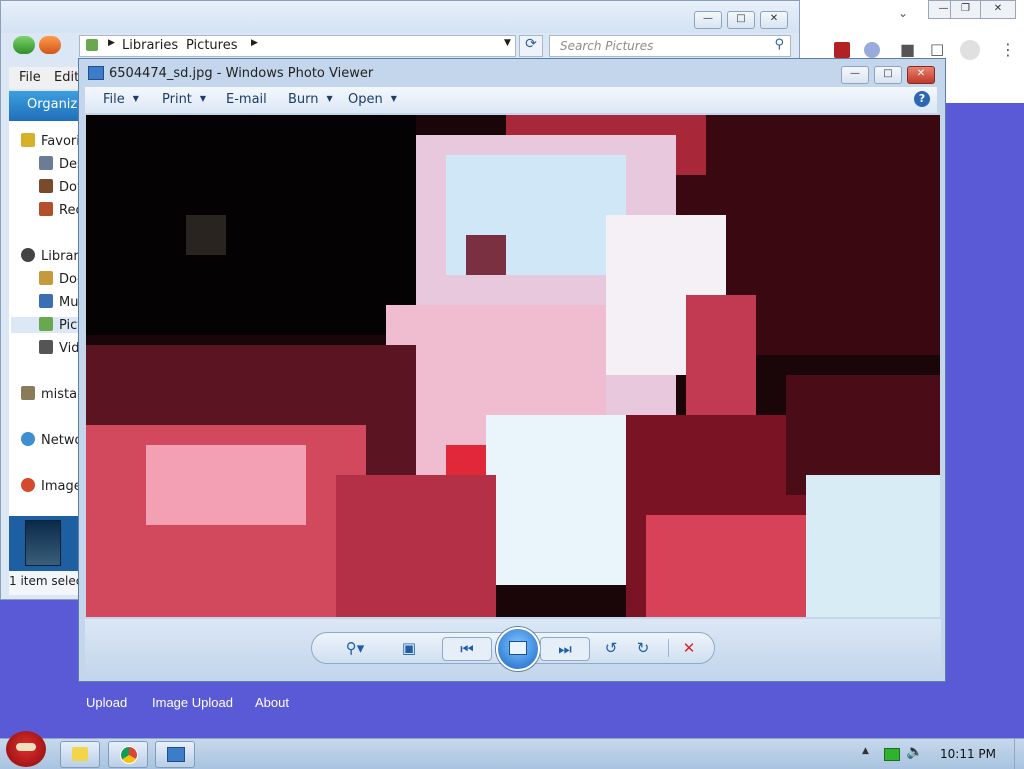 This screenshot has height=769, width=1024. What do you see at coordinates (400, 17) in the screenshot?
I see `explorer-titlebar: — □ ✕` at bounding box center [400, 17].